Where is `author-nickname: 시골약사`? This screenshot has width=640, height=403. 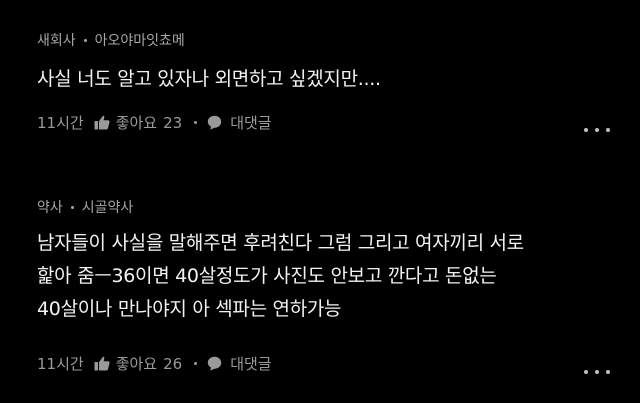 author-nickname: 시골약사 is located at coordinates (108, 207).